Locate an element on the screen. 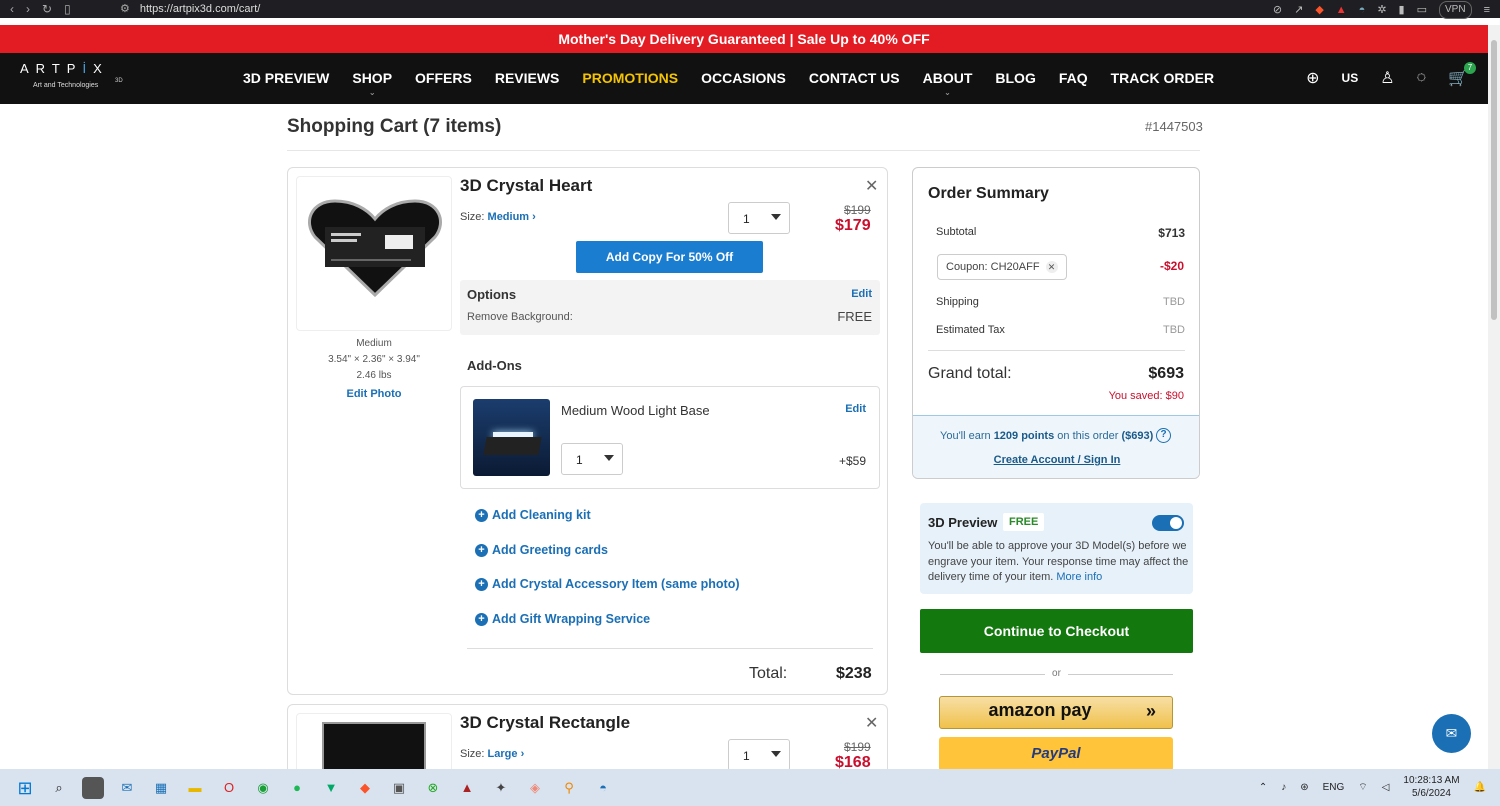 The height and width of the screenshot is (806, 1500). spotify-icon: ● is located at coordinates (297, 788).